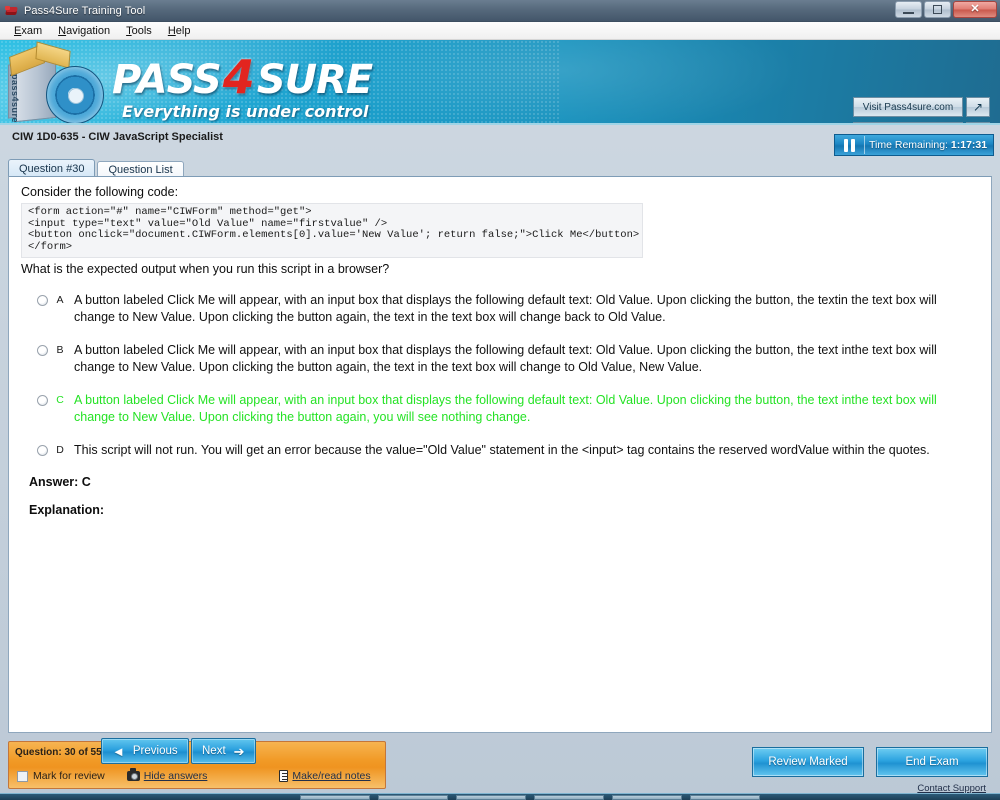 The width and height of the screenshot is (1000, 800). What do you see at coordinates (60, 350) in the screenshot?
I see `option-b-letter: B` at bounding box center [60, 350].